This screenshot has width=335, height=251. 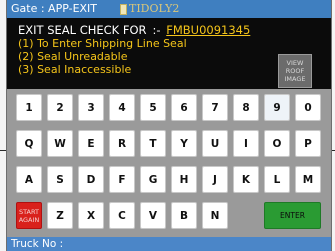 I want to click on key-j: J, so click(x=215, y=179).